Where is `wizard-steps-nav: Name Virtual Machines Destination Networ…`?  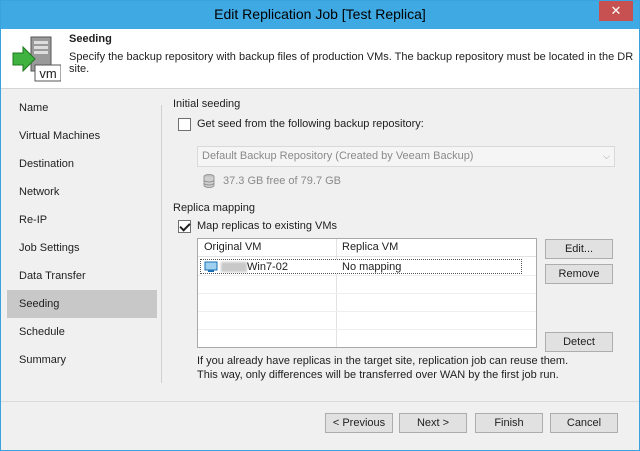
wizard-steps-nav: Name Virtual Machines Destination Networ… is located at coordinates (82, 234).